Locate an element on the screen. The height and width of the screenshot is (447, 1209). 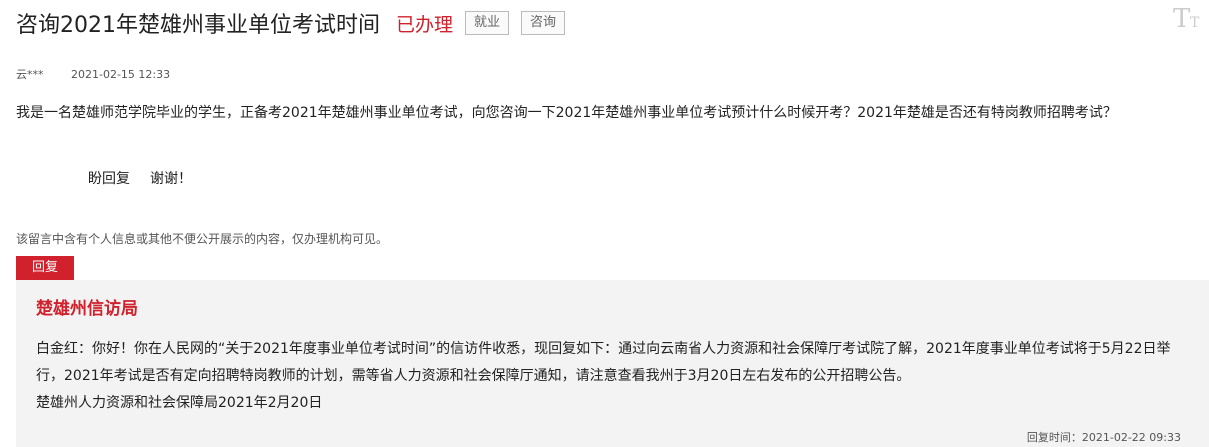
thanks-text: 谢谢！ is located at coordinates (171, 179).